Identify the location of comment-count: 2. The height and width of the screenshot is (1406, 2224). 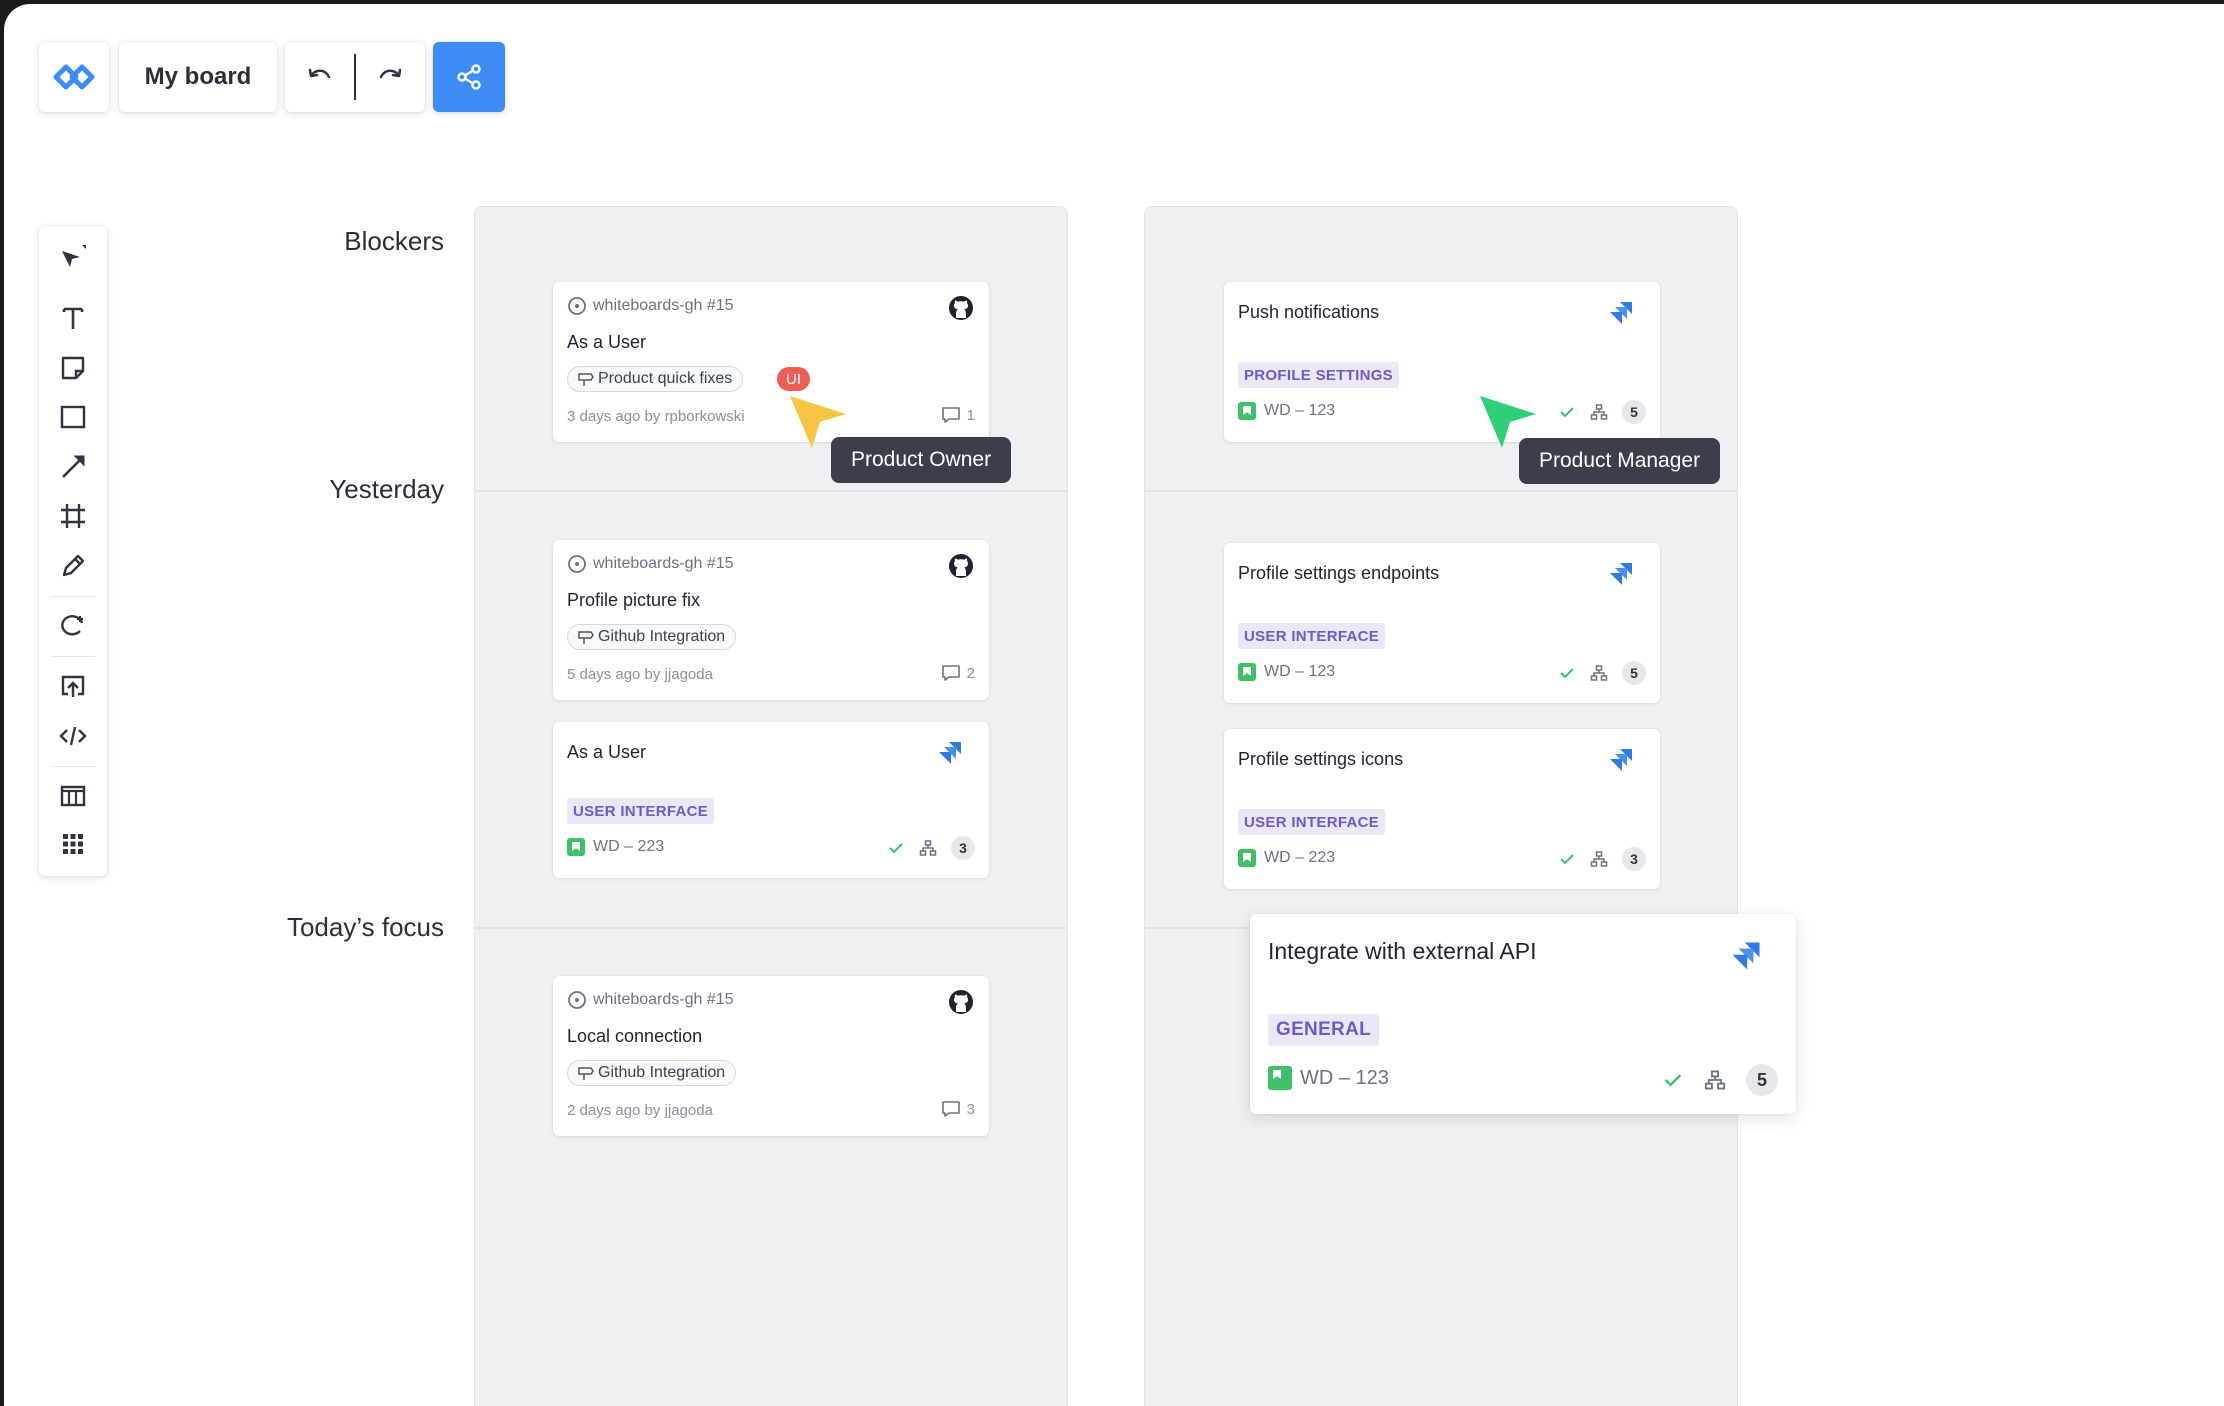
(958, 673).